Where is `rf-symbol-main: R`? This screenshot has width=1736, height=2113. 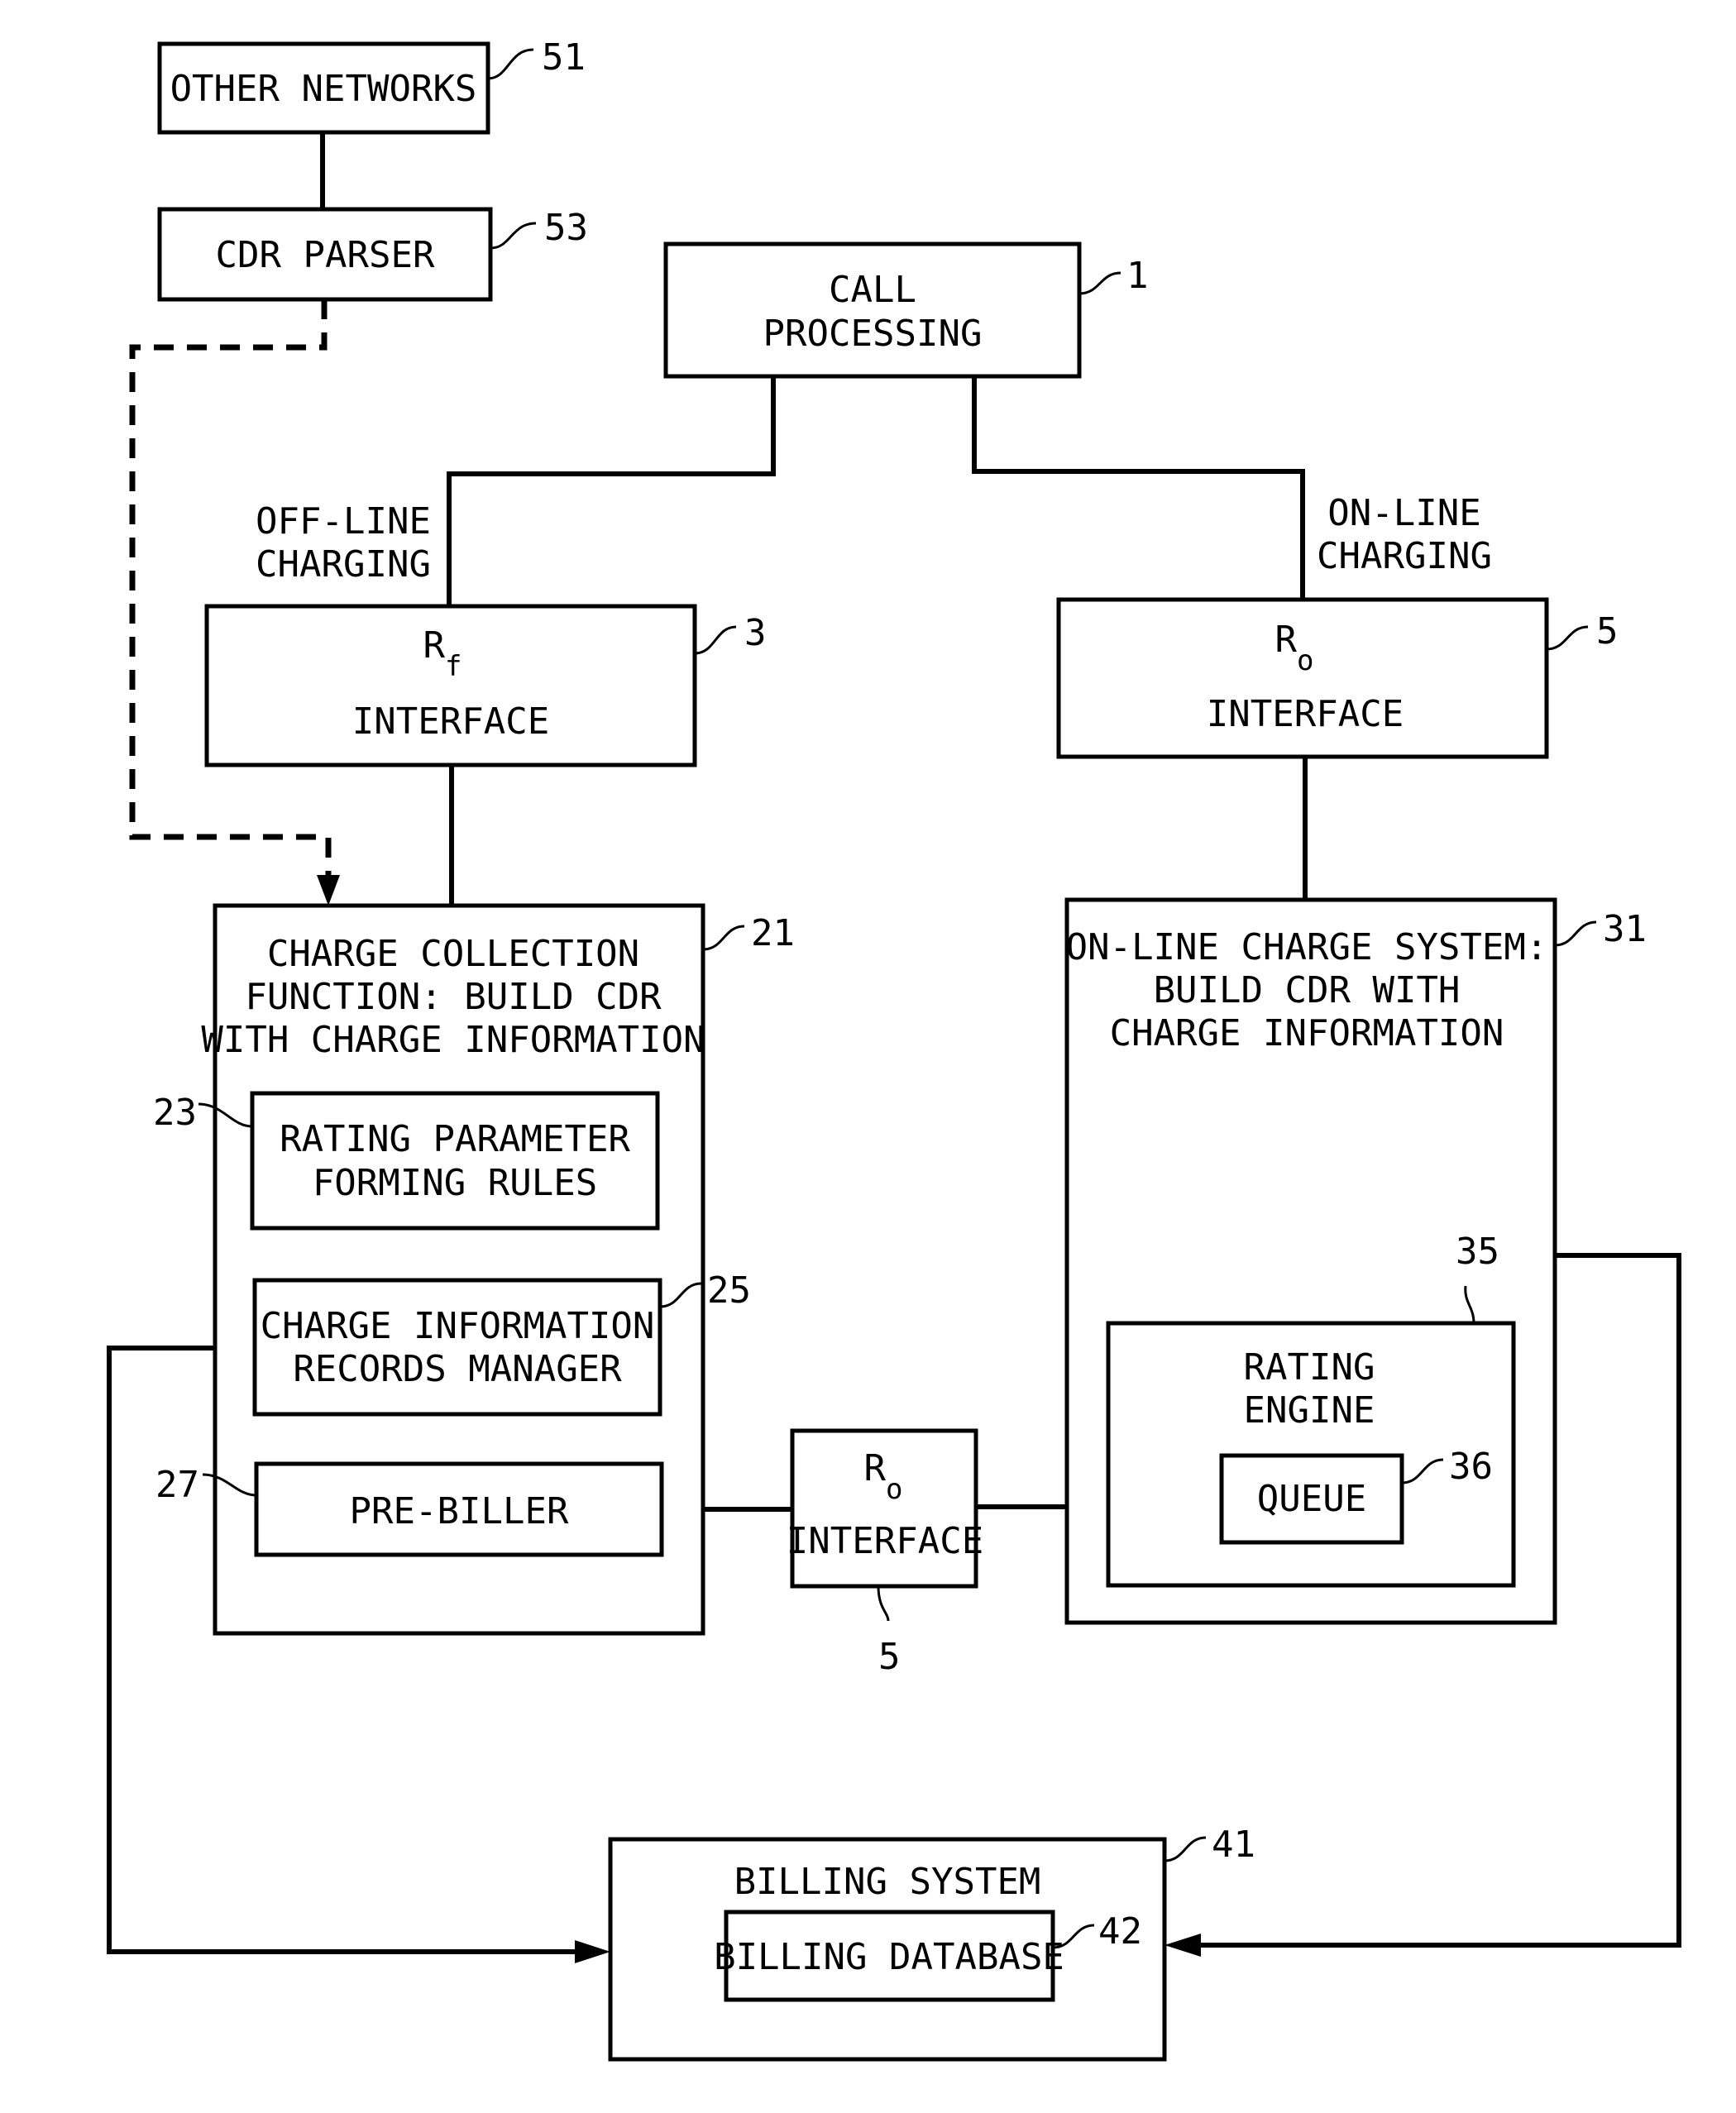
rf-symbol-main: R is located at coordinates (434, 646).